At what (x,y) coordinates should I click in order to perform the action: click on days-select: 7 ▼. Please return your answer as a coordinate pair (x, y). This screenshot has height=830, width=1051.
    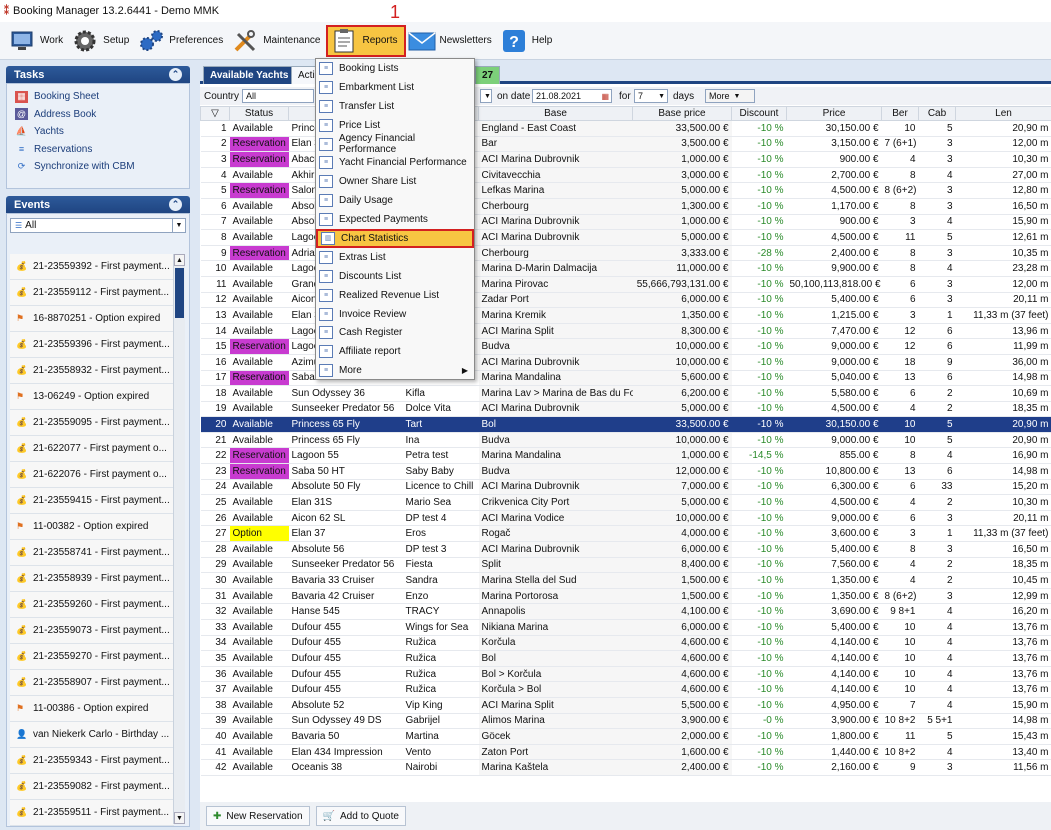
    Looking at the image, I should click on (651, 96).